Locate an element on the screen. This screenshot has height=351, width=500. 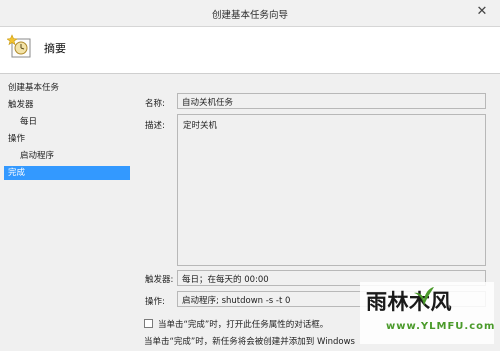
leaf-icon is located at coordinates (424, 296).